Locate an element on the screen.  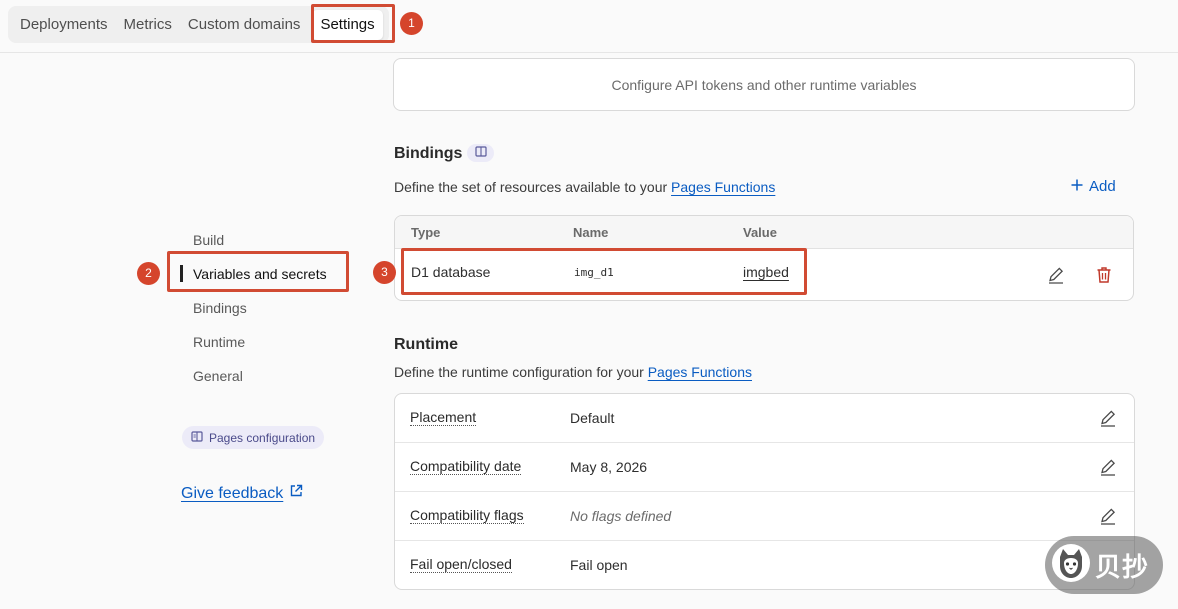
tab-deployments: Deployments is located at coordinates (64, 25).